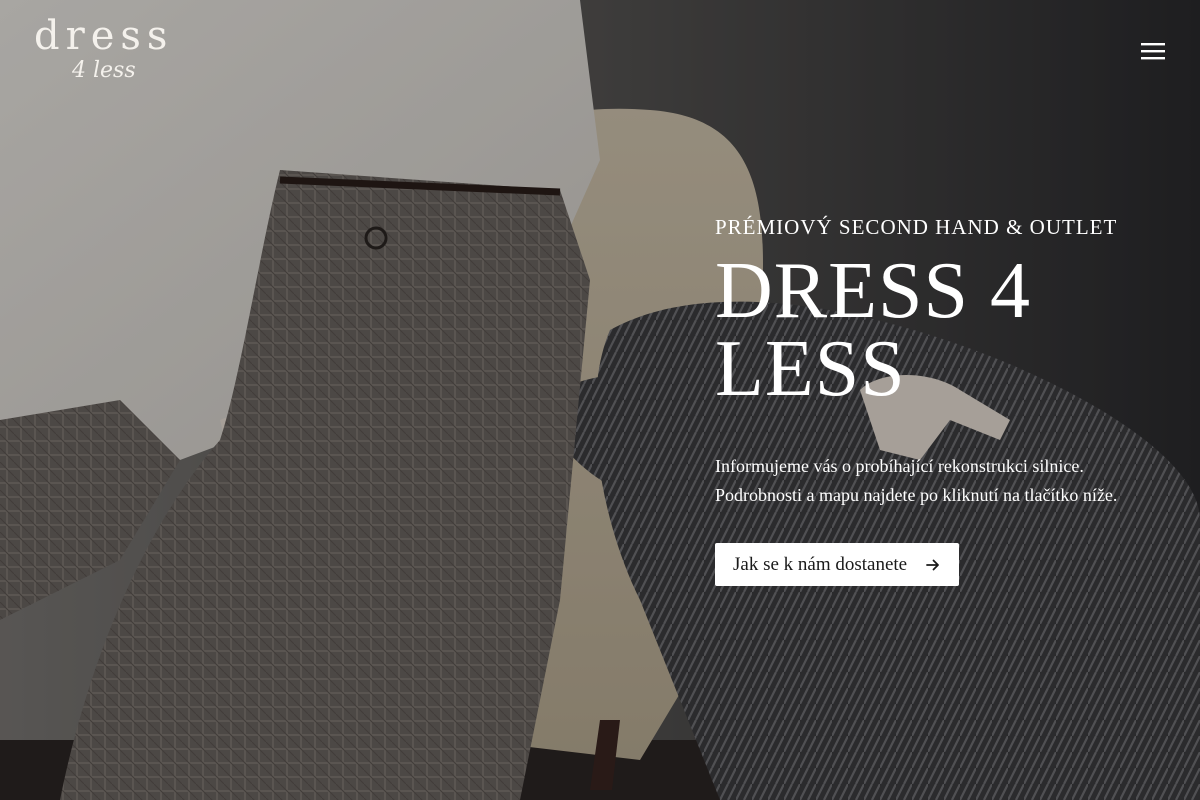  I want to click on hero-headline-line1: DRESS 4, so click(873, 291).